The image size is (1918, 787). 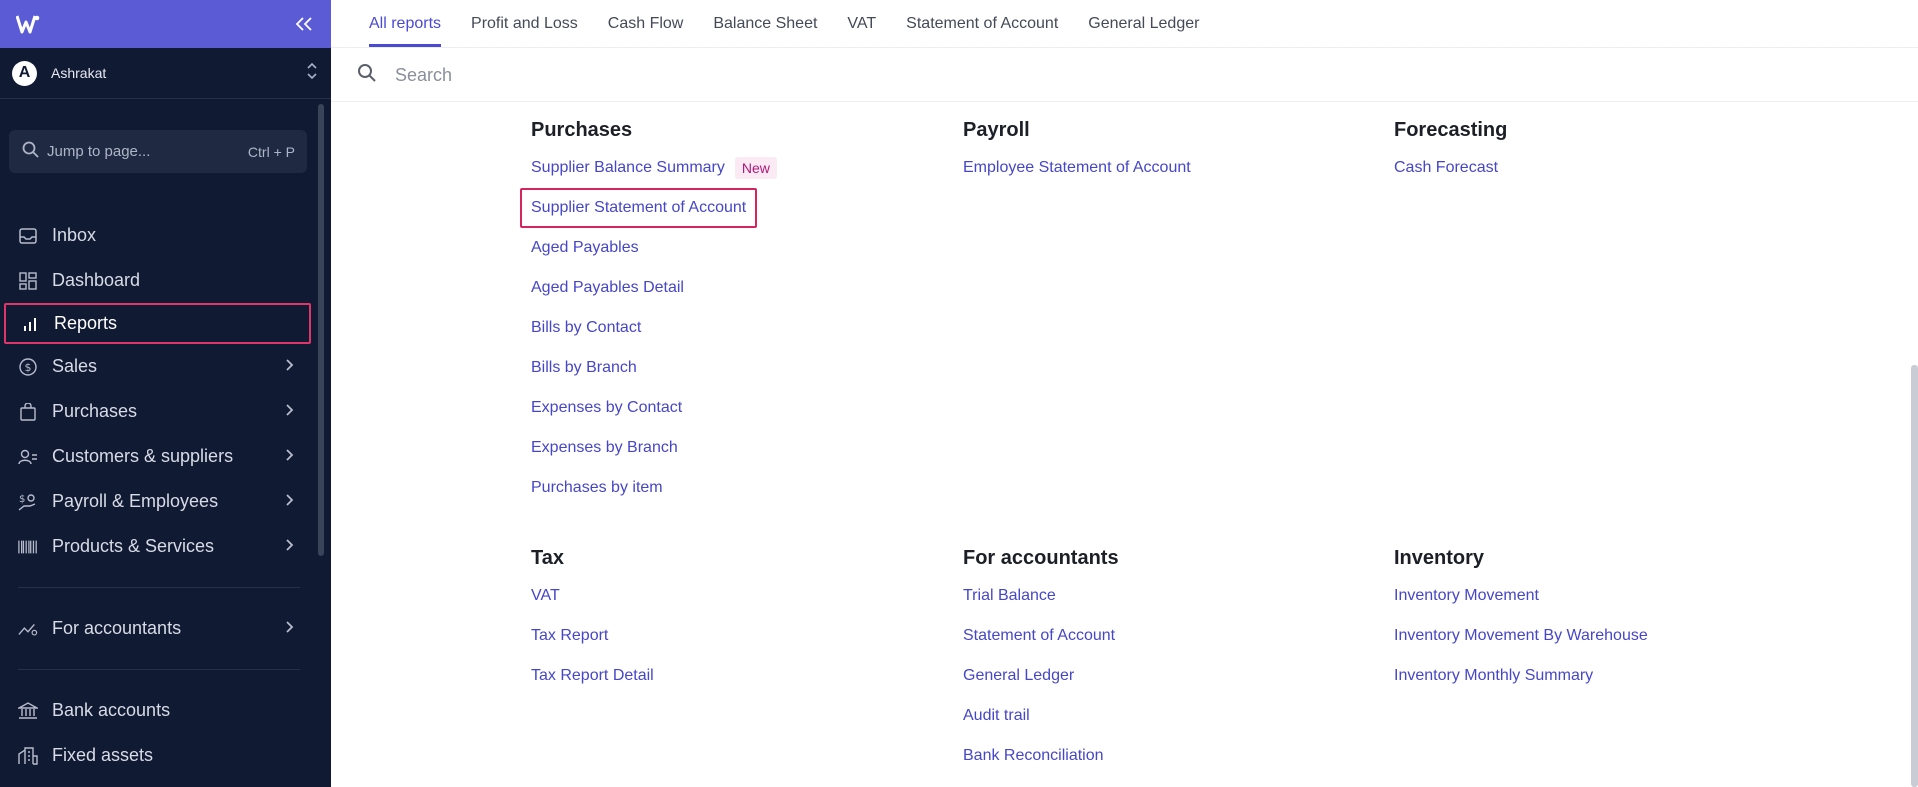 What do you see at coordinates (654, 448) in the screenshot?
I see `report-link-expenses-by-branch: Expenses by Branch` at bounding box center [654, 448].